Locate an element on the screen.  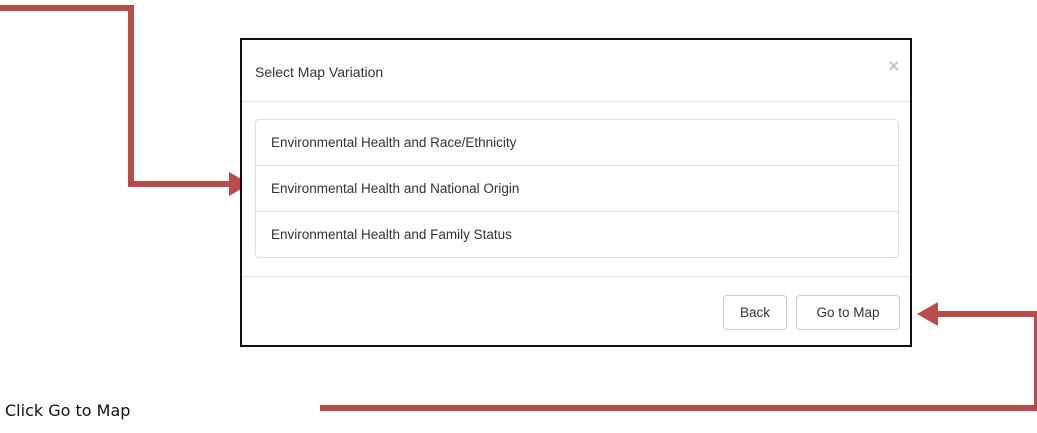
modal-title: Select Map Variation is located at coordinates (319, 72).